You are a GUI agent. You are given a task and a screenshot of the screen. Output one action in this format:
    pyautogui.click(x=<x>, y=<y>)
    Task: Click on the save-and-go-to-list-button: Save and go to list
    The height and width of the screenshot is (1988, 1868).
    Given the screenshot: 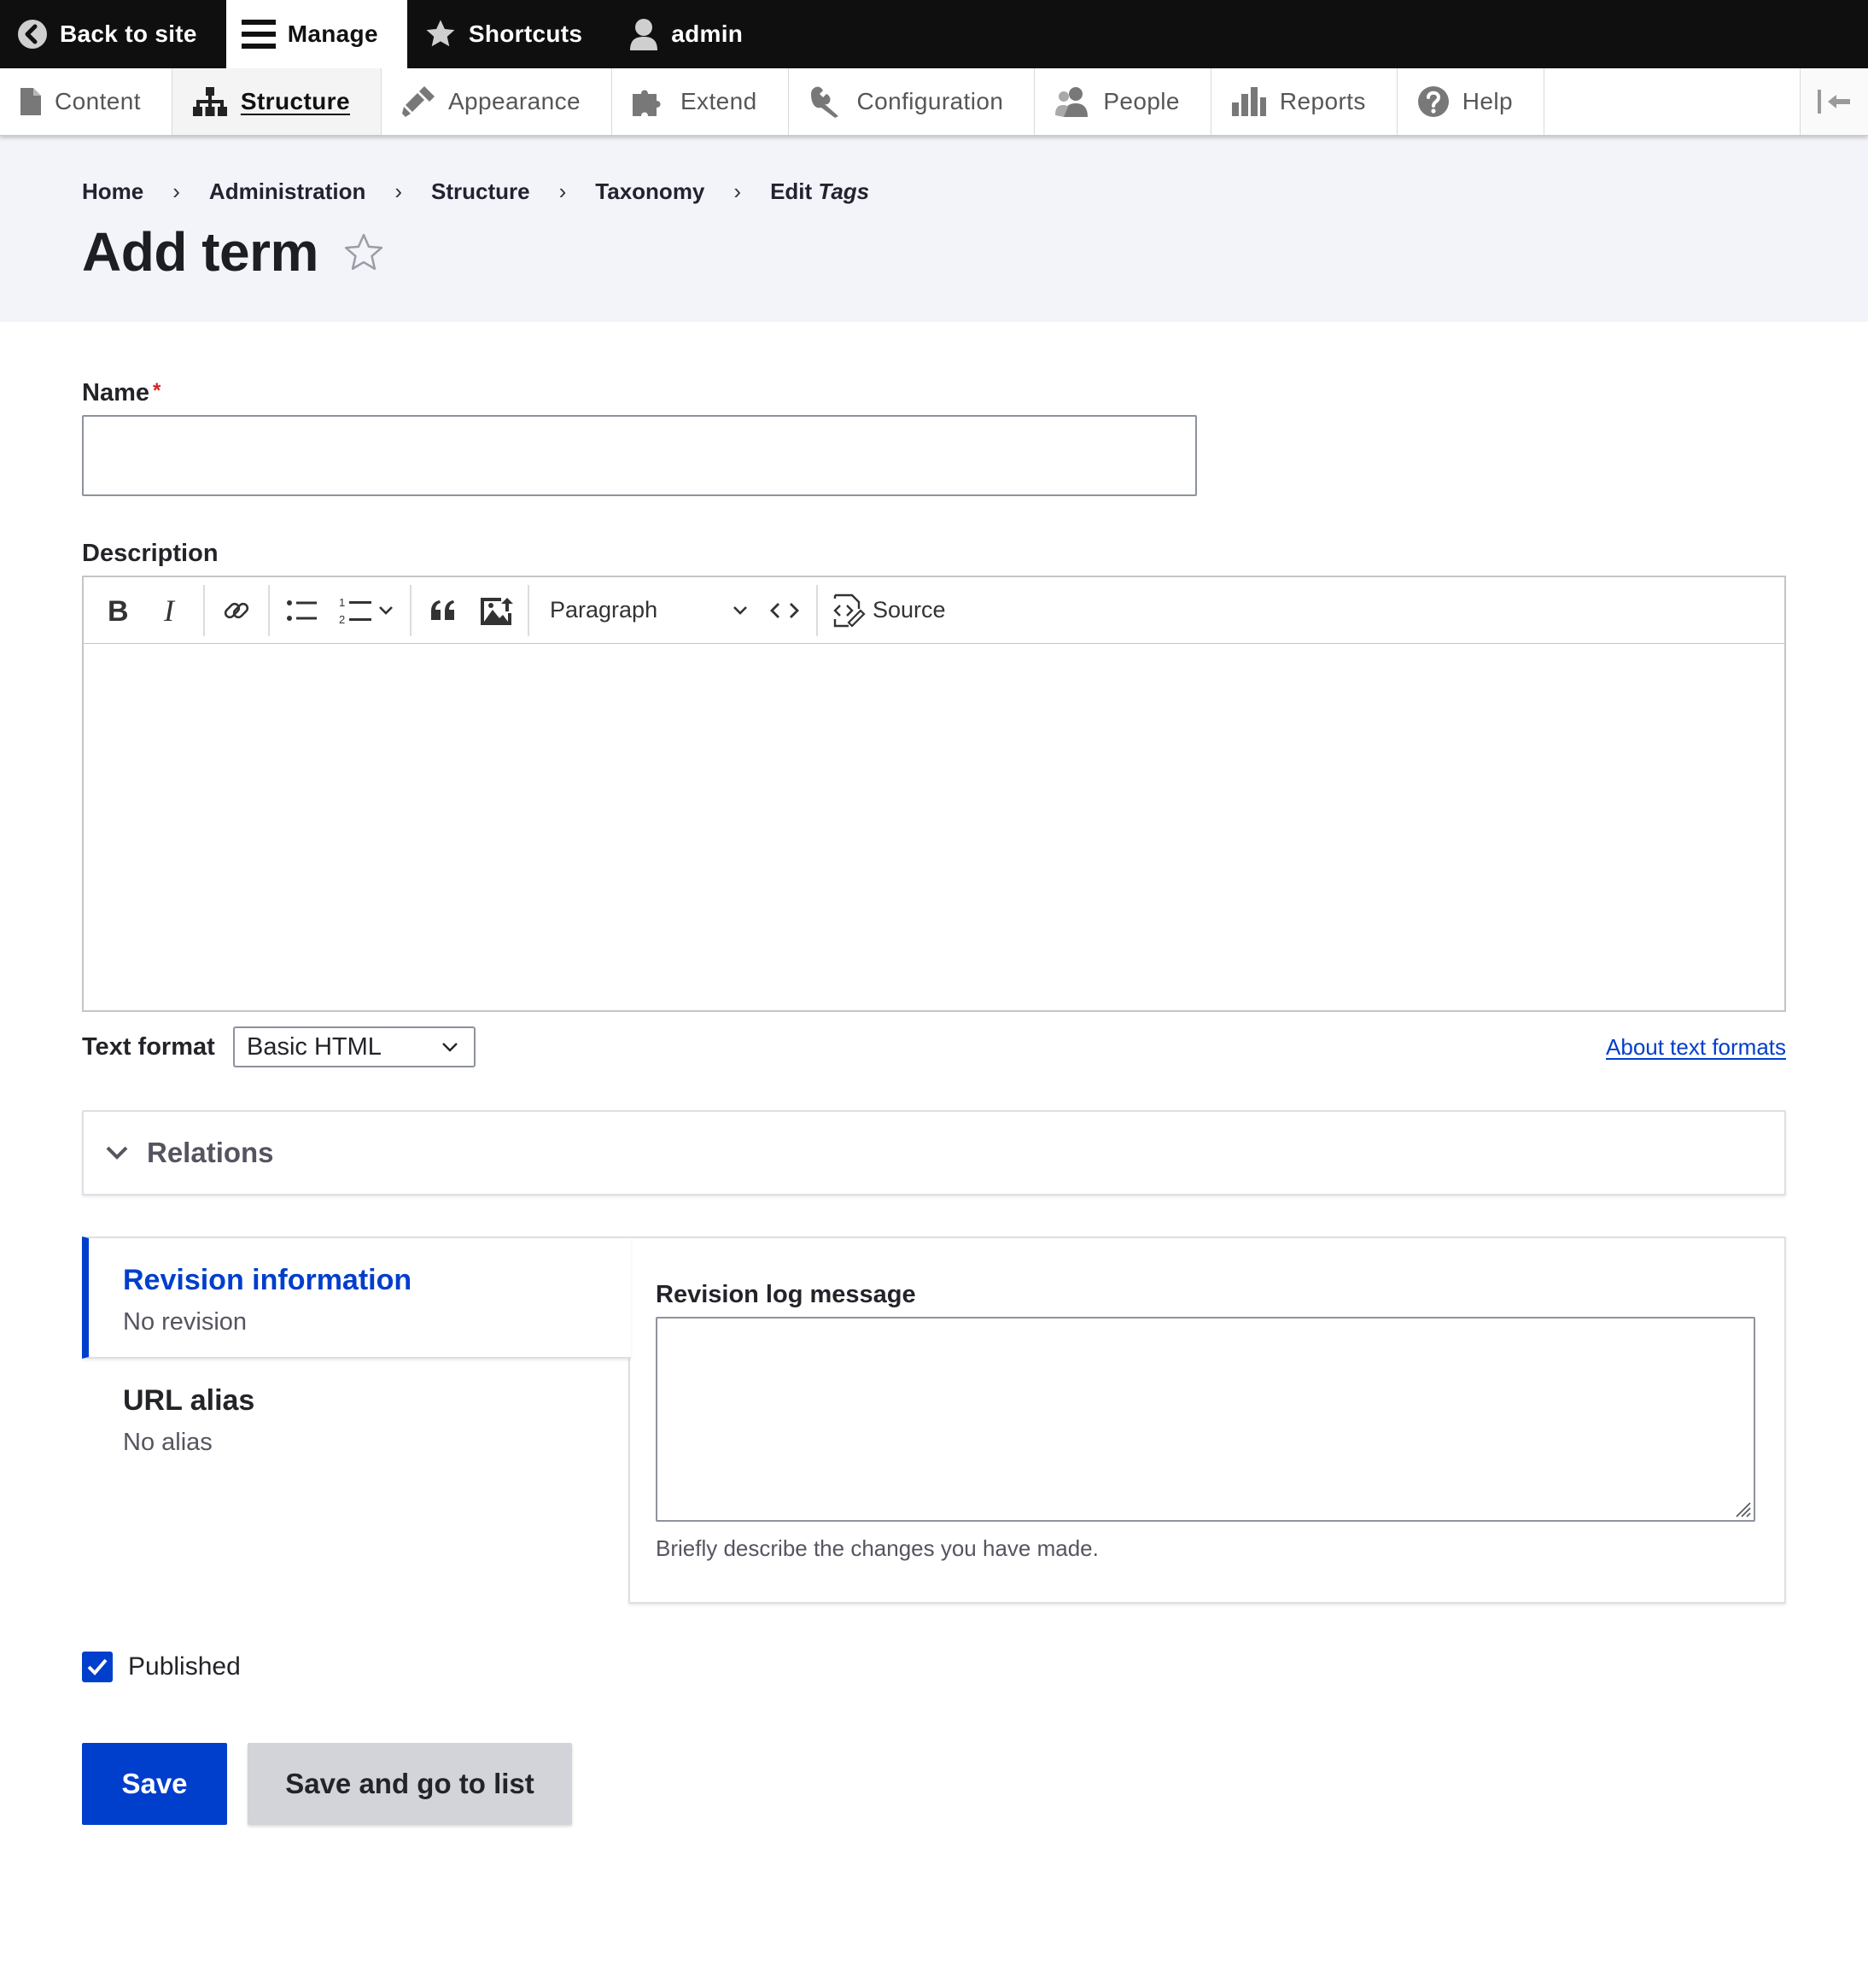 What is the action you would take?
    pyautogui.click(x=410, y=1784)
    